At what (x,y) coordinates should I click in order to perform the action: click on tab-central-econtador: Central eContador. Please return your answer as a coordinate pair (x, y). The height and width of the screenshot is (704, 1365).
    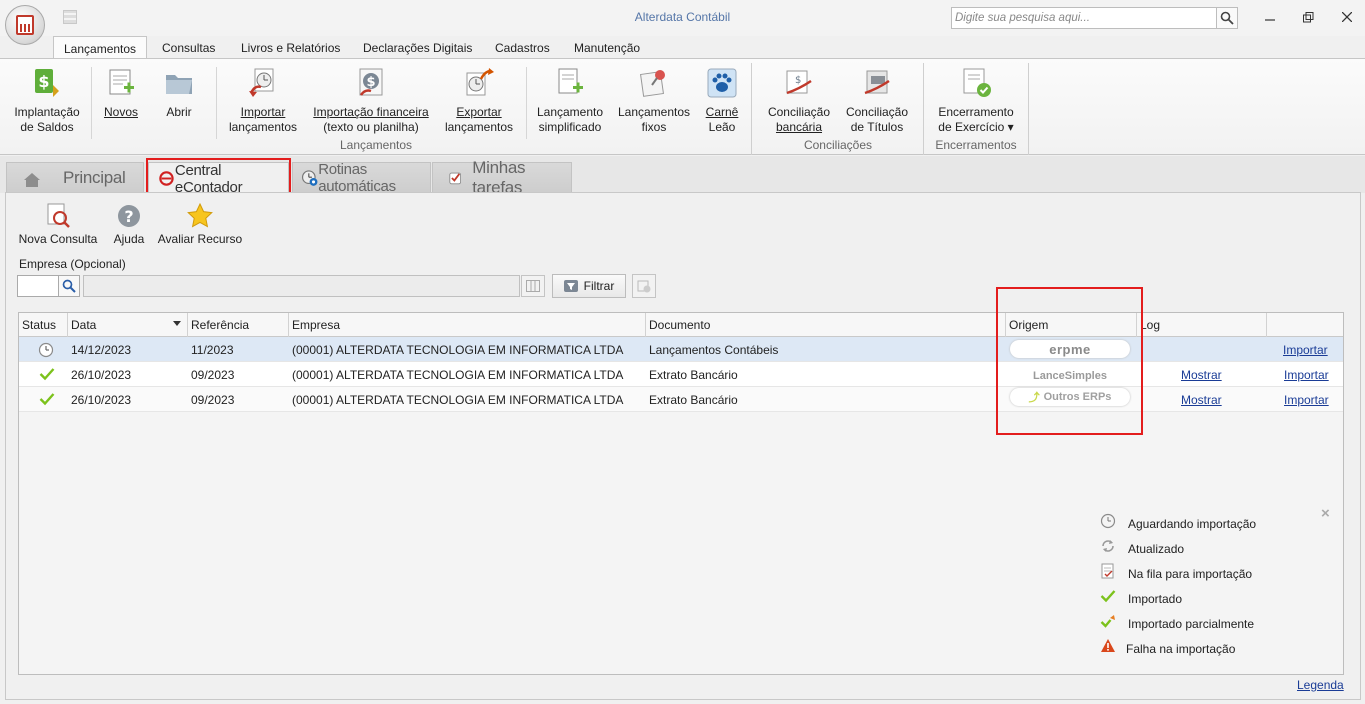
    Looking at the image, I should click on (218, 178).